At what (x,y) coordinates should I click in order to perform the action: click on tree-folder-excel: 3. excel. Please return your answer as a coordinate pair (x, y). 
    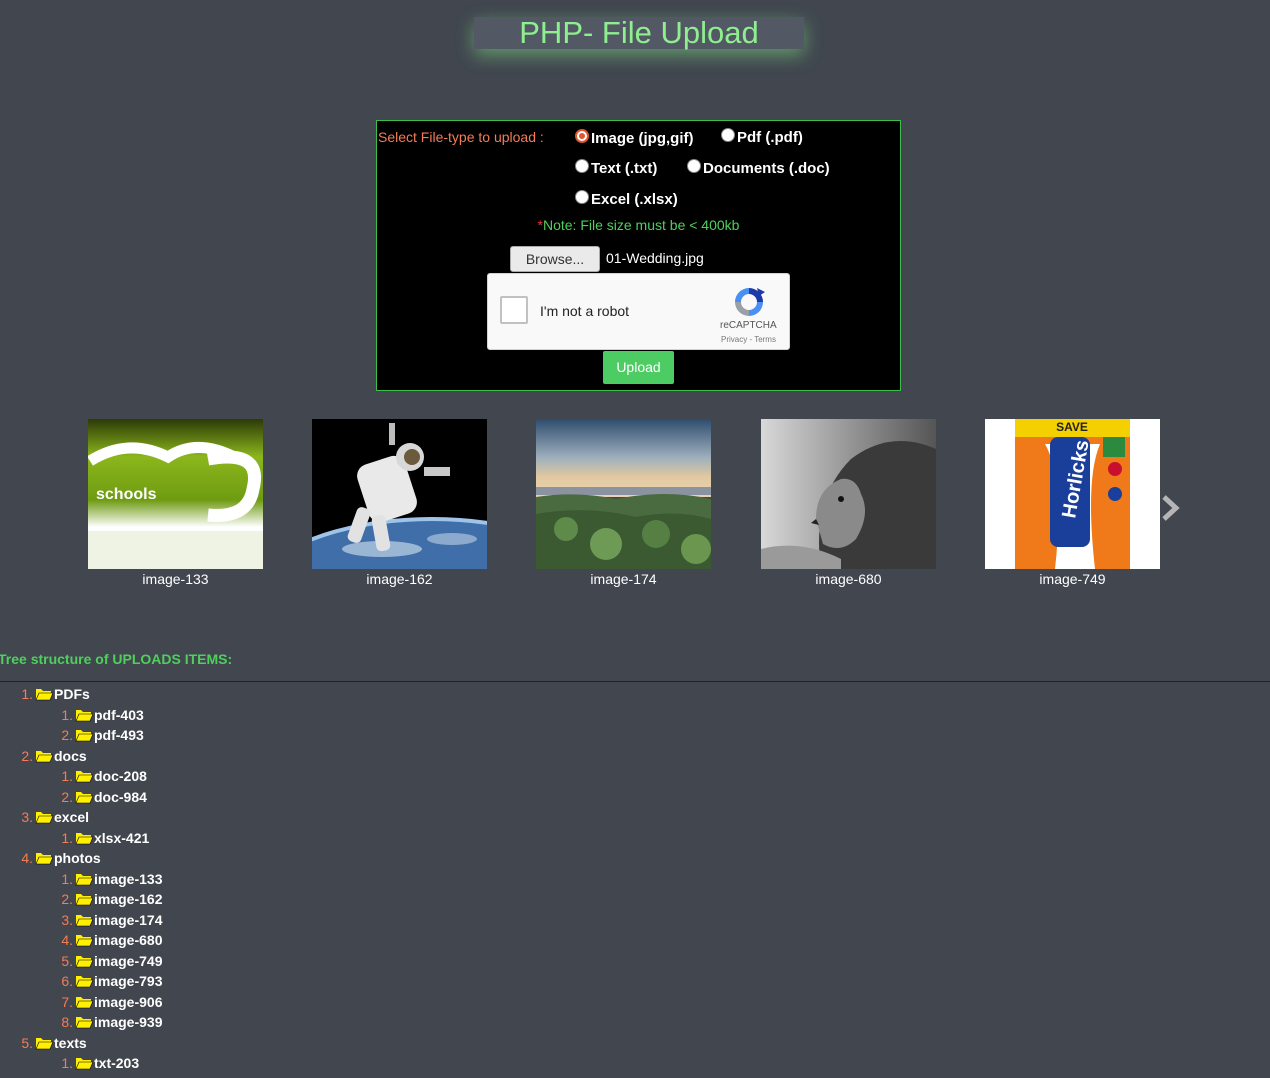
    Looking at the image, I should click on (81, 817).